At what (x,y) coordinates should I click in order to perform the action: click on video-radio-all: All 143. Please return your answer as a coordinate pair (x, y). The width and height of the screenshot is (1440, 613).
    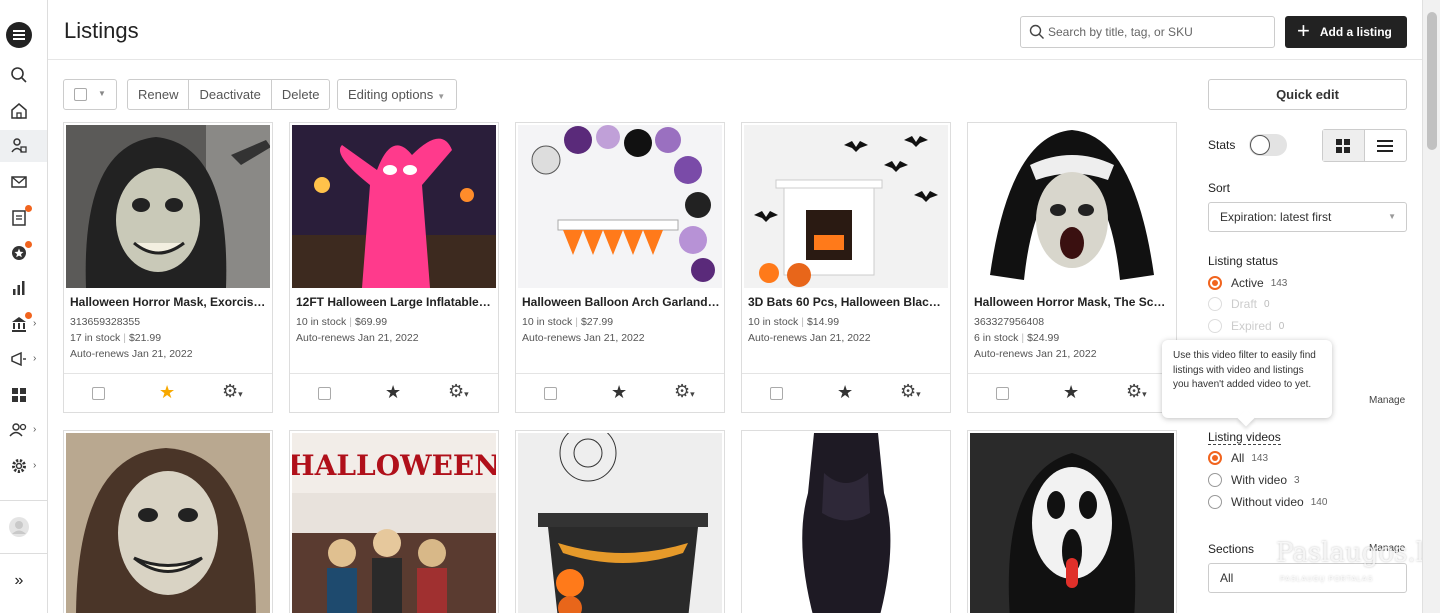
    Looking at the image, I should click on (1238, 458).